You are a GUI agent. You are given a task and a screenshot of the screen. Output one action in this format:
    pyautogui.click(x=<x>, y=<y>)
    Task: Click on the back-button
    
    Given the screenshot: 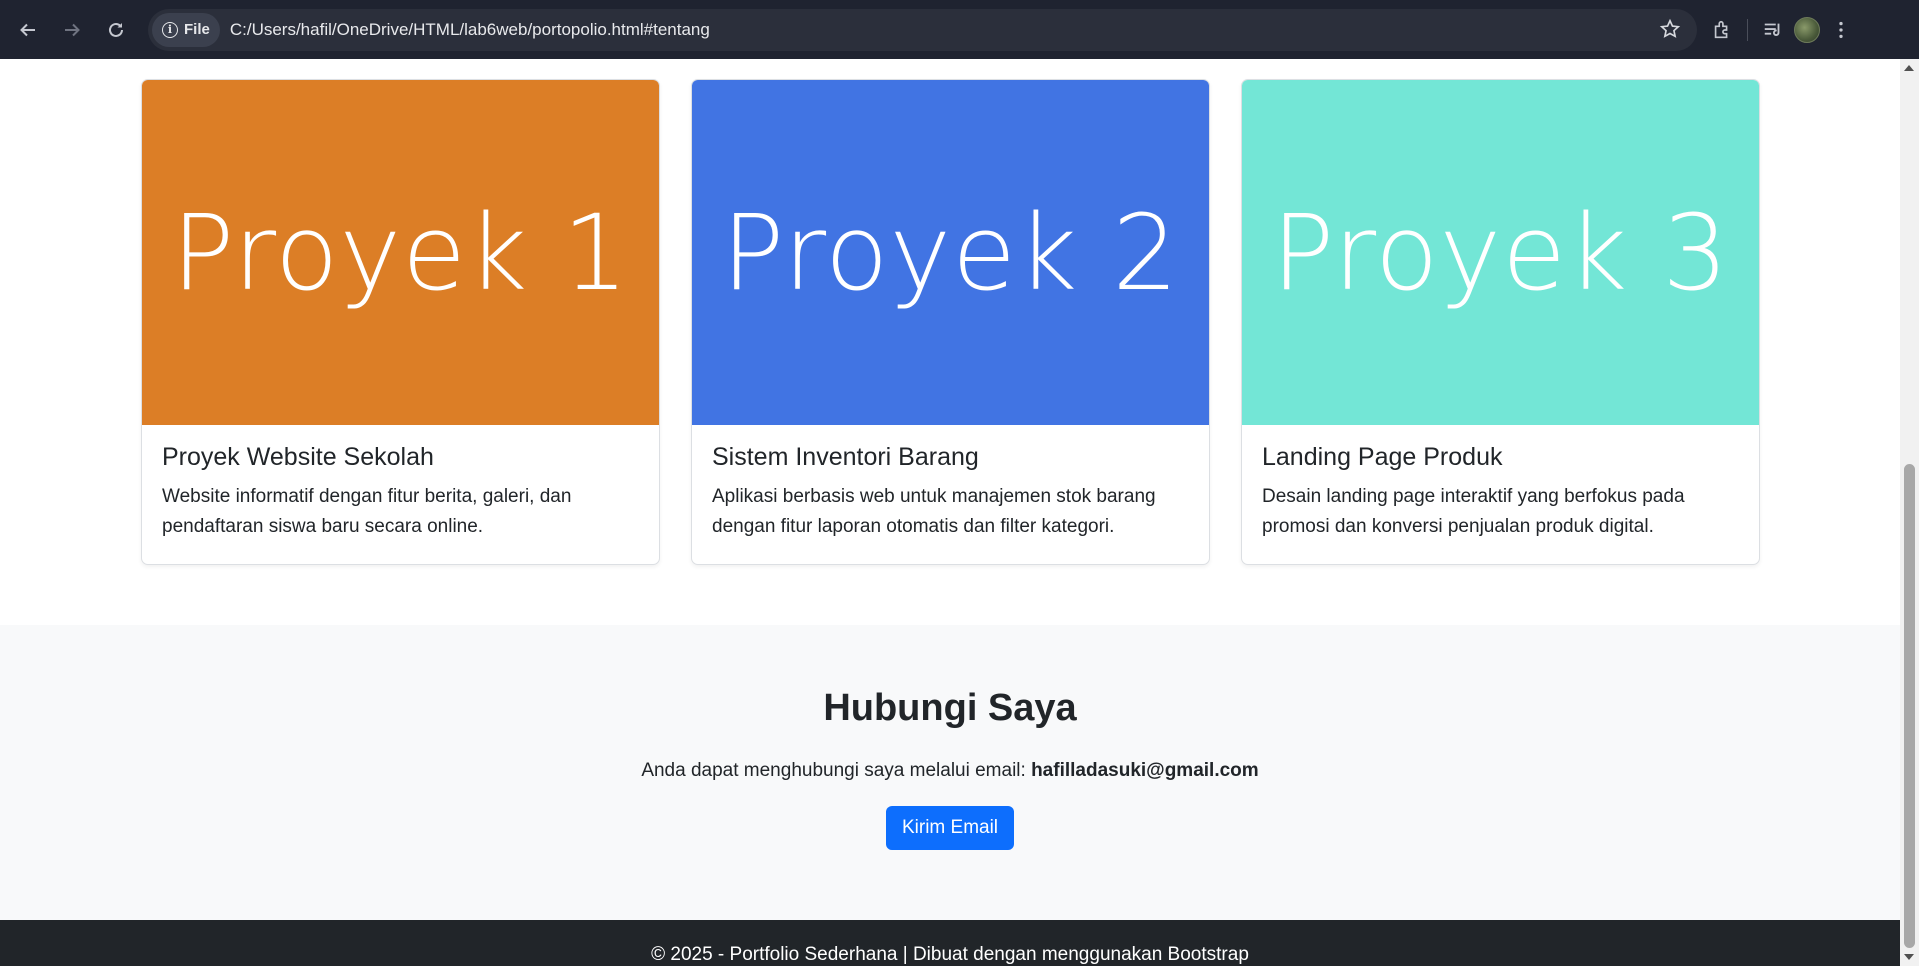 What is the action you would take?
    pyautogui.click(x=28, y=30)
    